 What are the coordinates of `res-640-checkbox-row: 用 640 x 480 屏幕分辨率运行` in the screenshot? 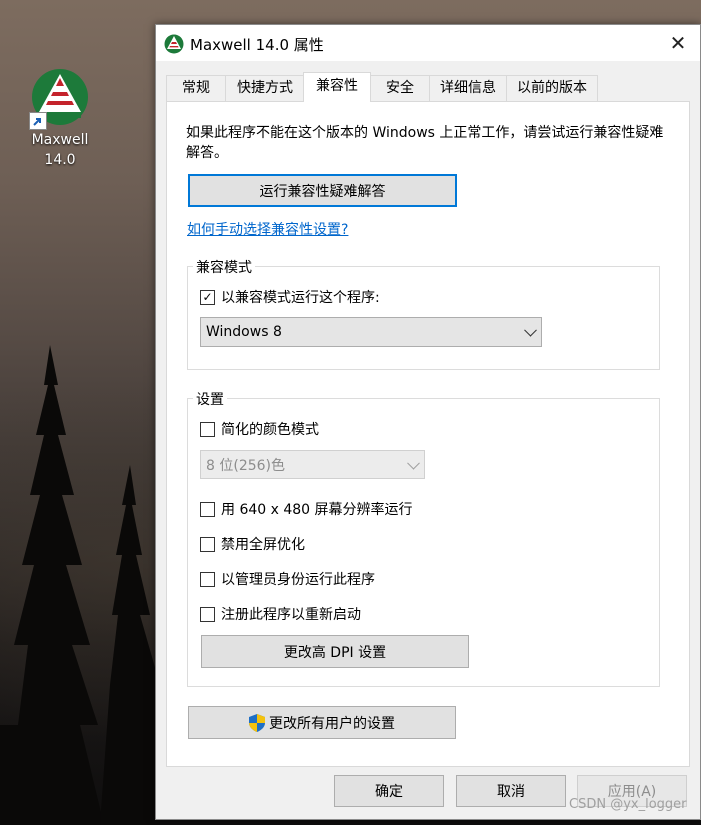 It's located at (306, 509).